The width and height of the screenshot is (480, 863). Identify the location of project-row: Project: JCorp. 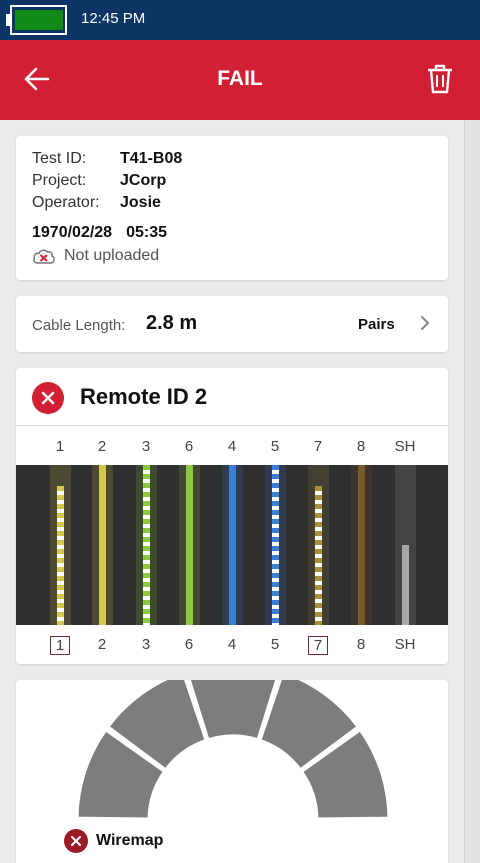
(99, 181).